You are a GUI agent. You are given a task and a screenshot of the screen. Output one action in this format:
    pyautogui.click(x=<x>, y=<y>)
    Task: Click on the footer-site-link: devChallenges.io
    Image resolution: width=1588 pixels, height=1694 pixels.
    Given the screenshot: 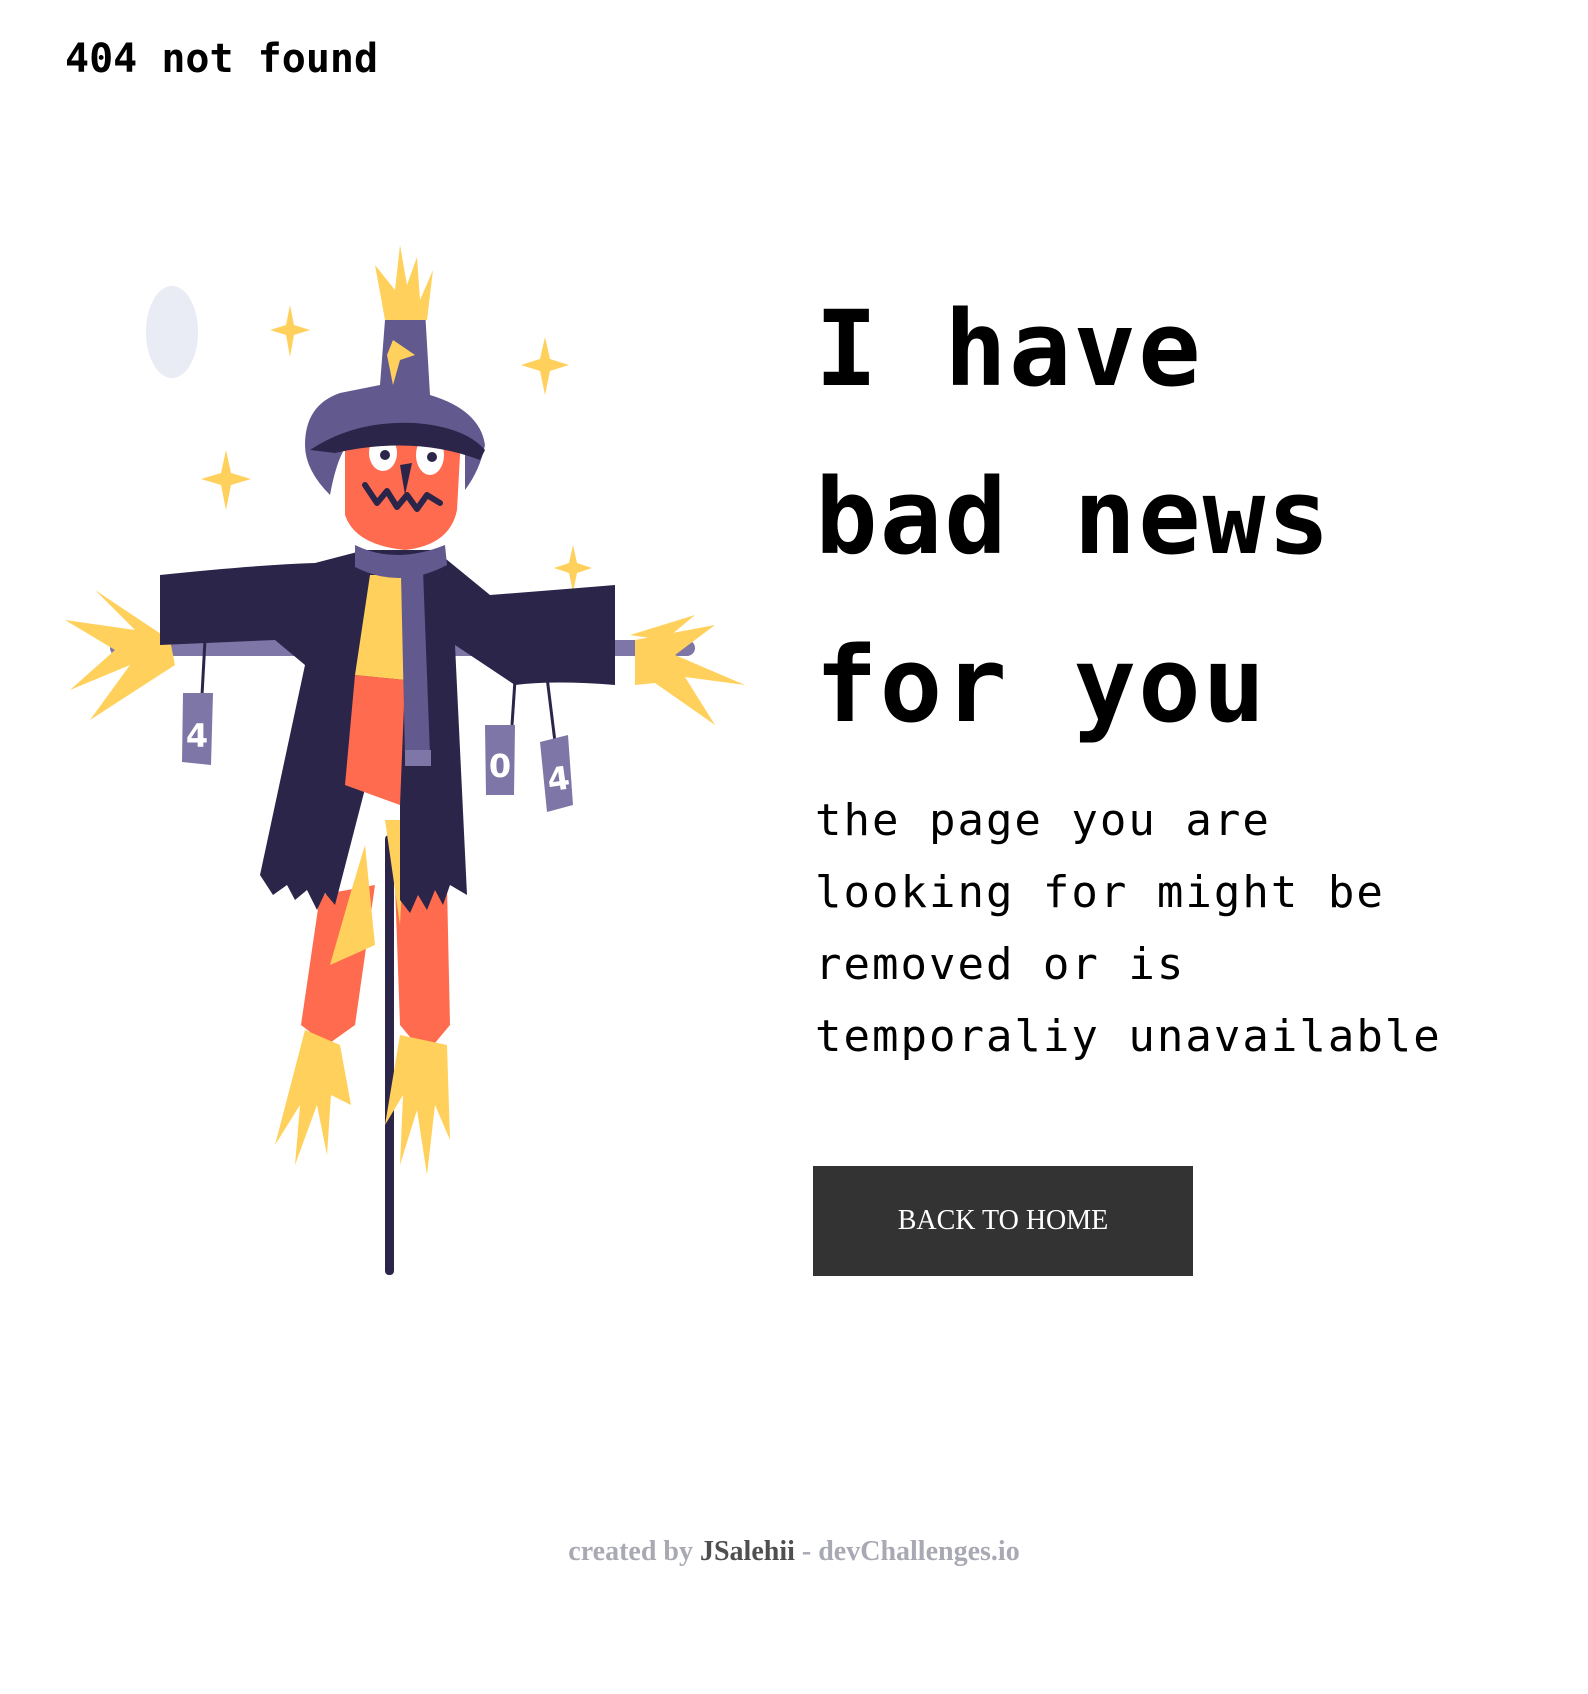 What is the action you would take?
    pyautogui.click(x=918, y=1551)
    